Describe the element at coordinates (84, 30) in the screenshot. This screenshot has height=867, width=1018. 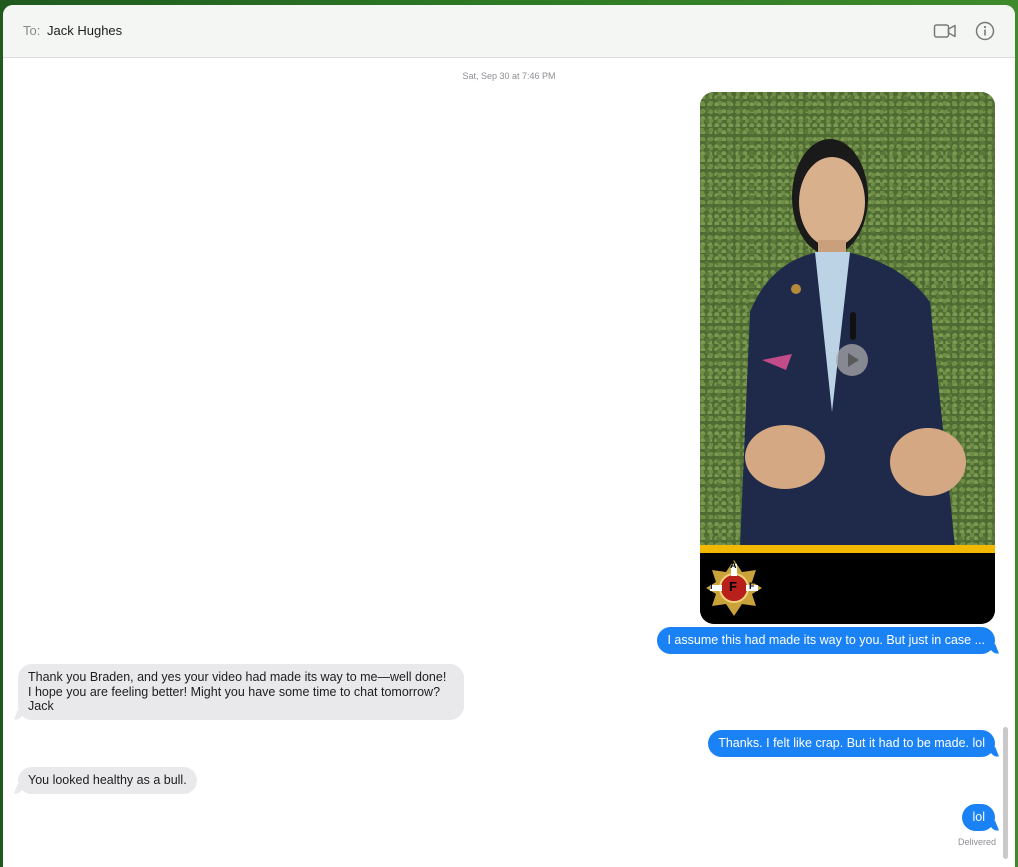
I see `recipient-name: Jack Hughes` at that location.